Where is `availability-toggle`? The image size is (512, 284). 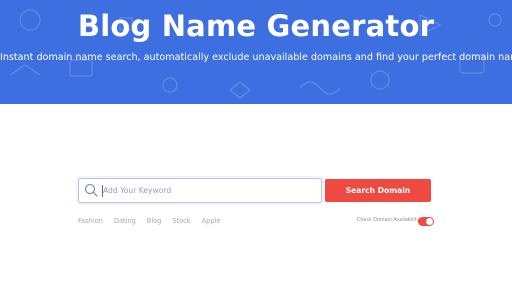
availability-toggle is located at coordinates (426, 221).